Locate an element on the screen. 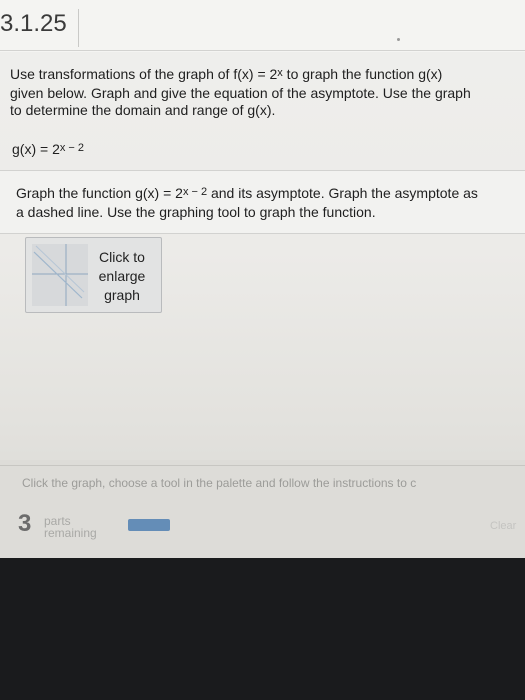 This screenshot has height=700, width=525. parts-remaining-count: 3 is located at coordinates (25, 523).